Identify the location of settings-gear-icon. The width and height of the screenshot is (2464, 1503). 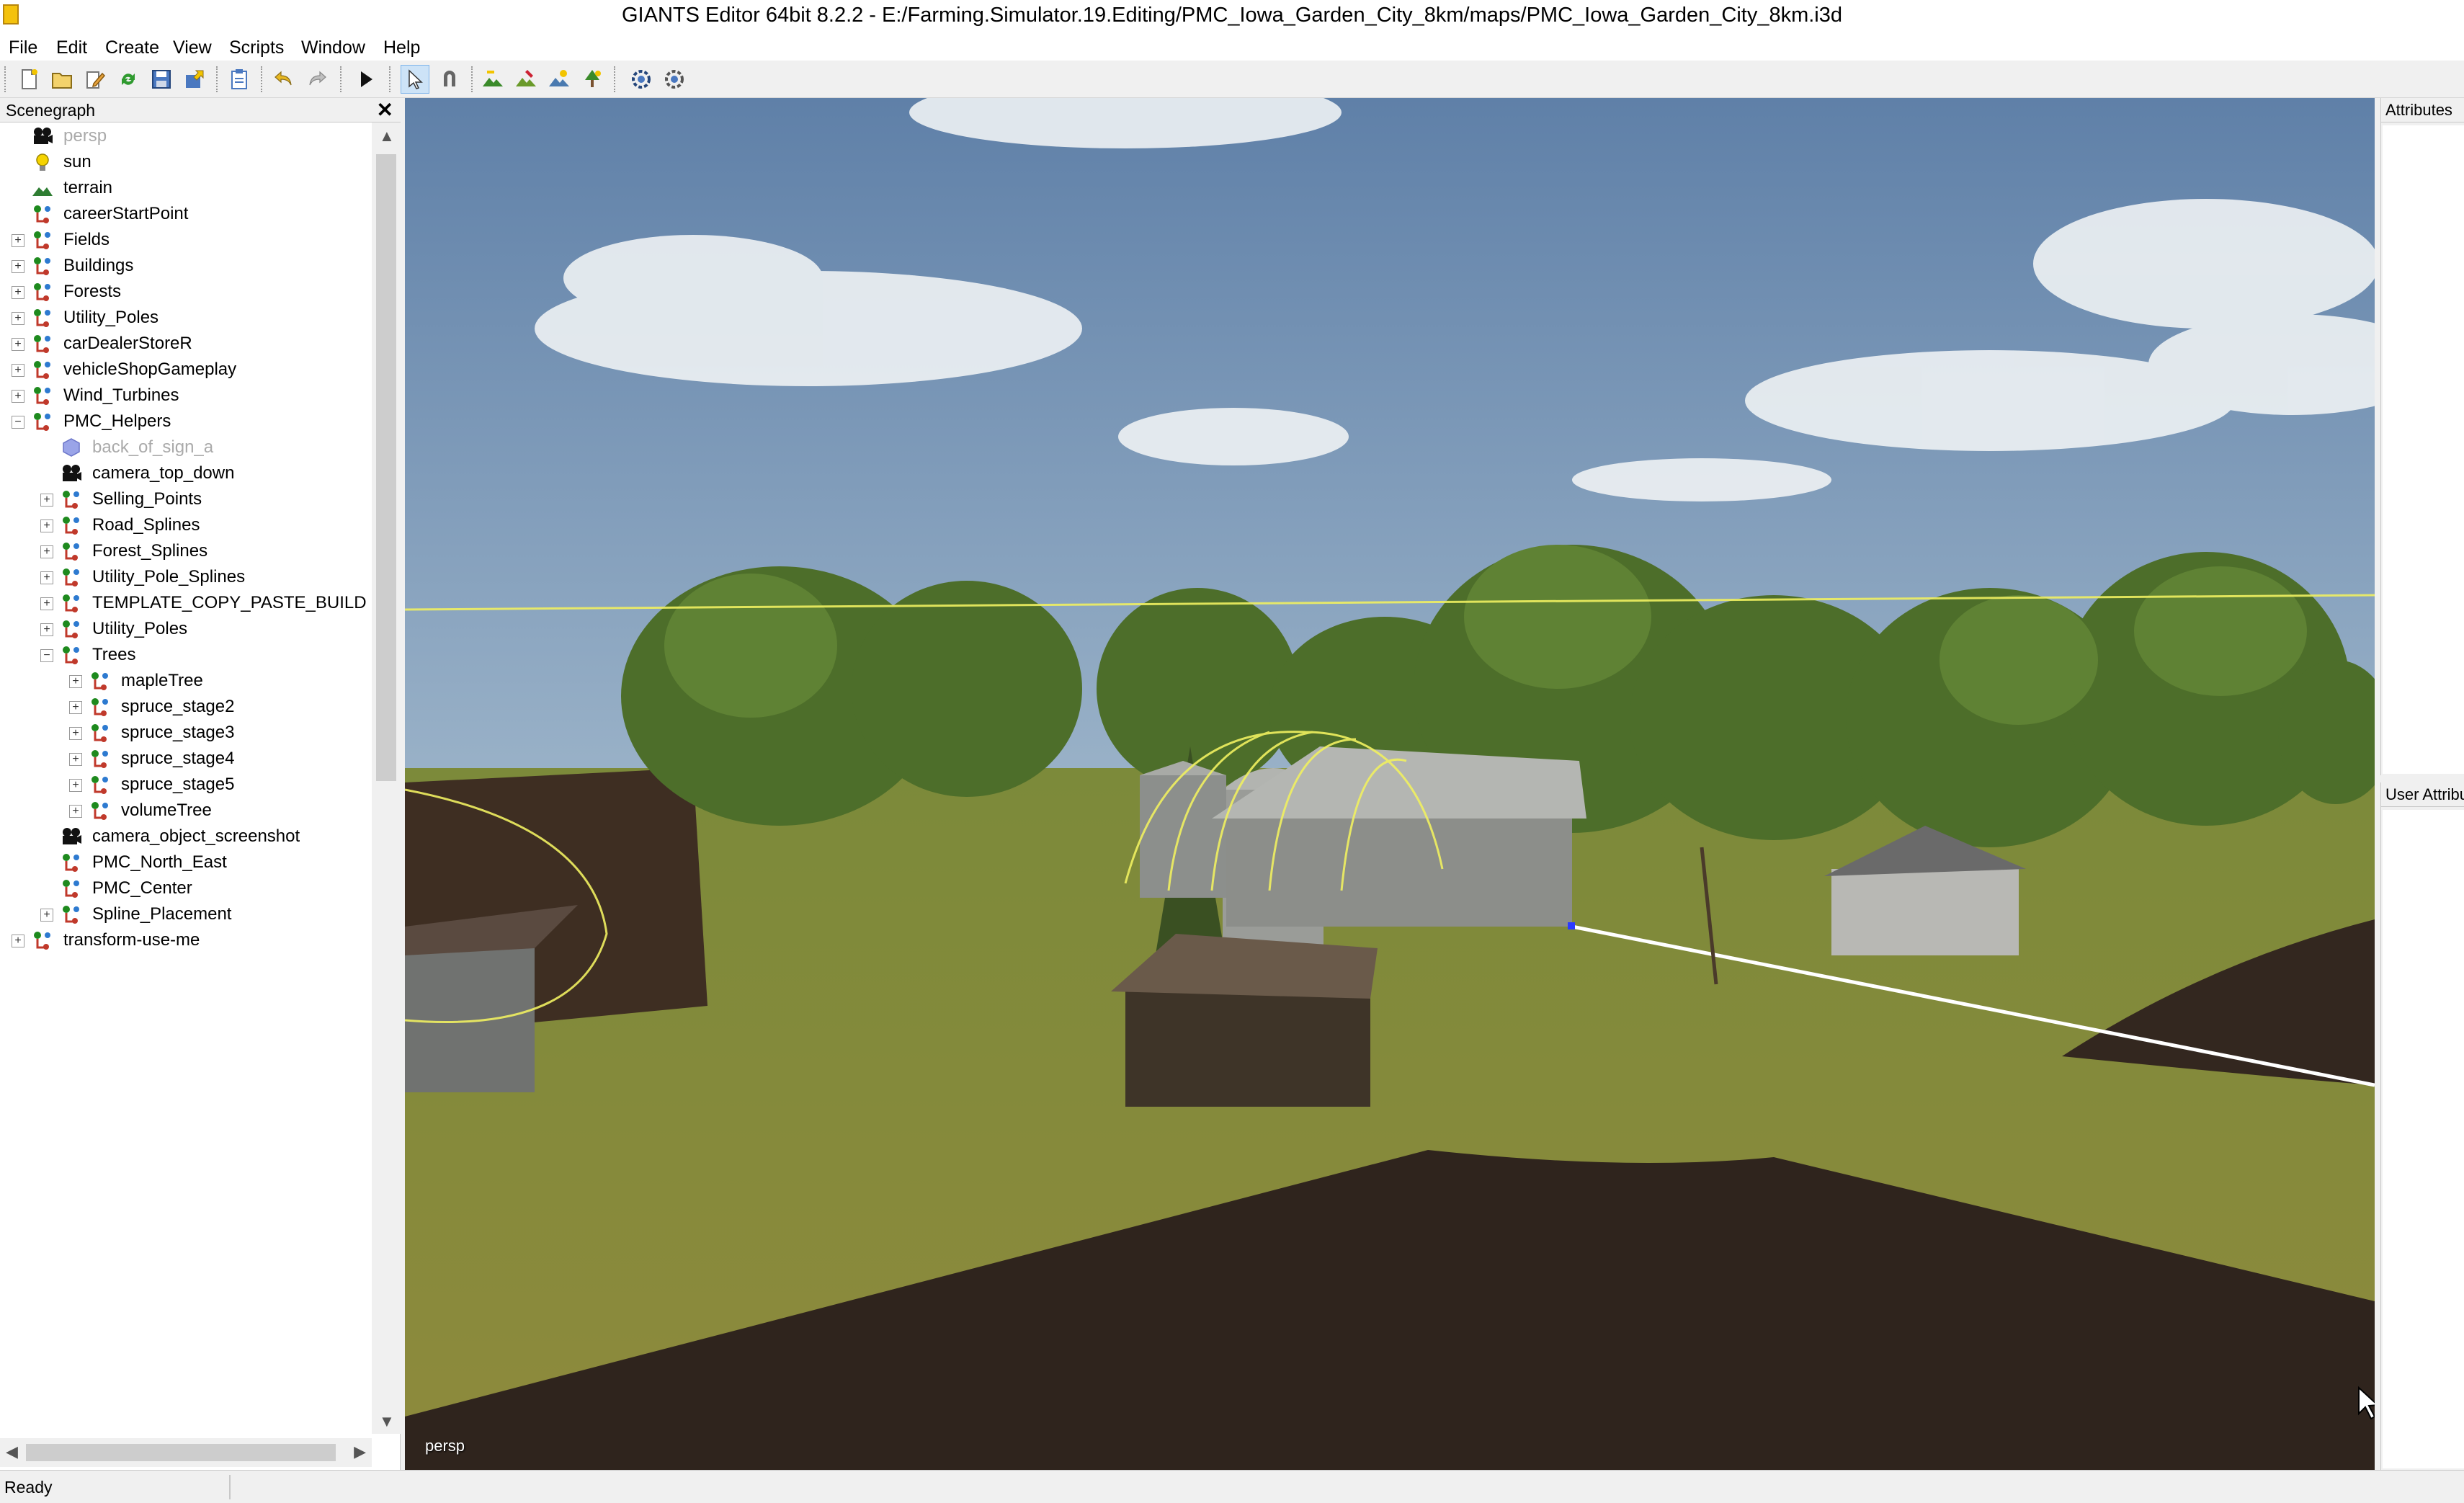
(674, 79).